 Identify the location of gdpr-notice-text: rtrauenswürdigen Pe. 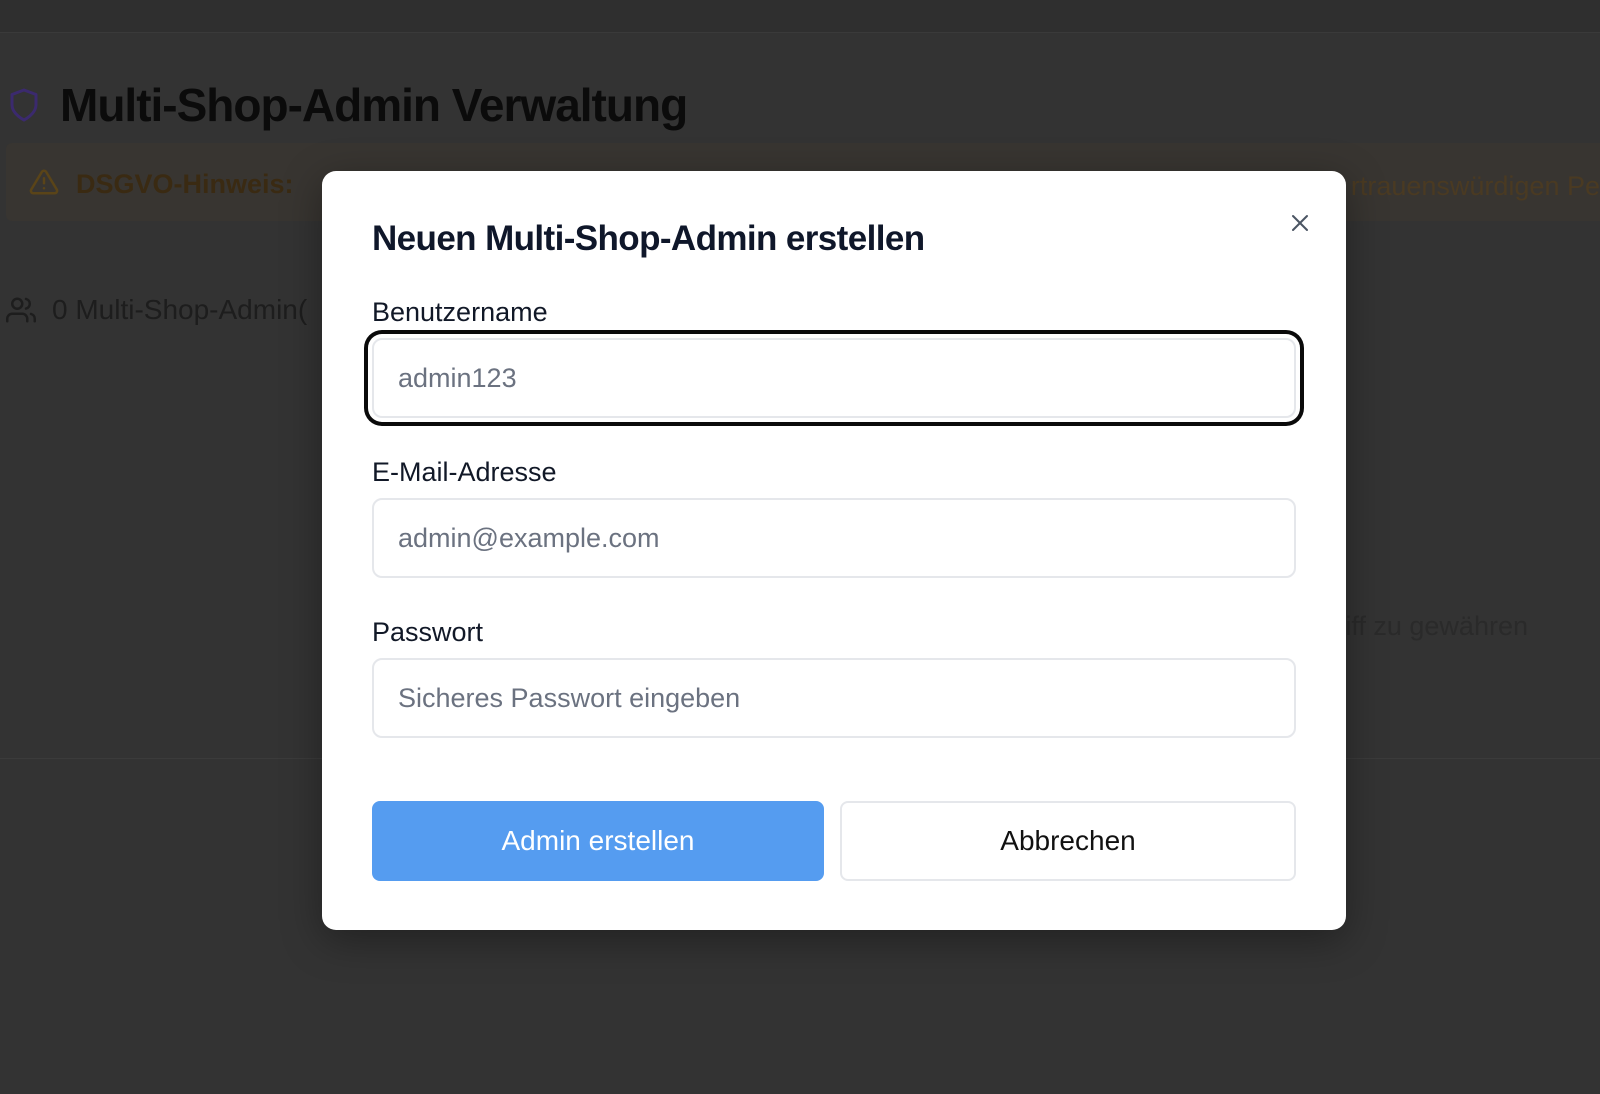
(1475, 186).